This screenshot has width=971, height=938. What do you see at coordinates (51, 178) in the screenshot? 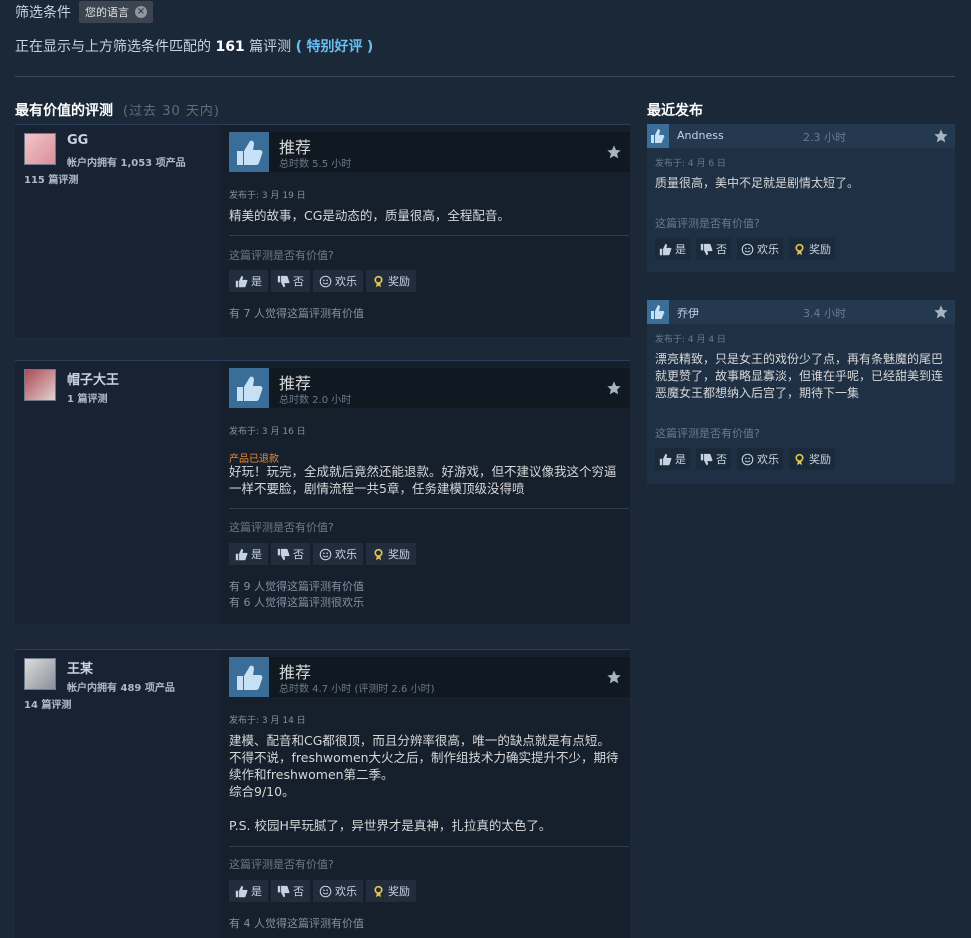
I see `author-review-count: 115 篇评测` at bounding box center [51, 178].